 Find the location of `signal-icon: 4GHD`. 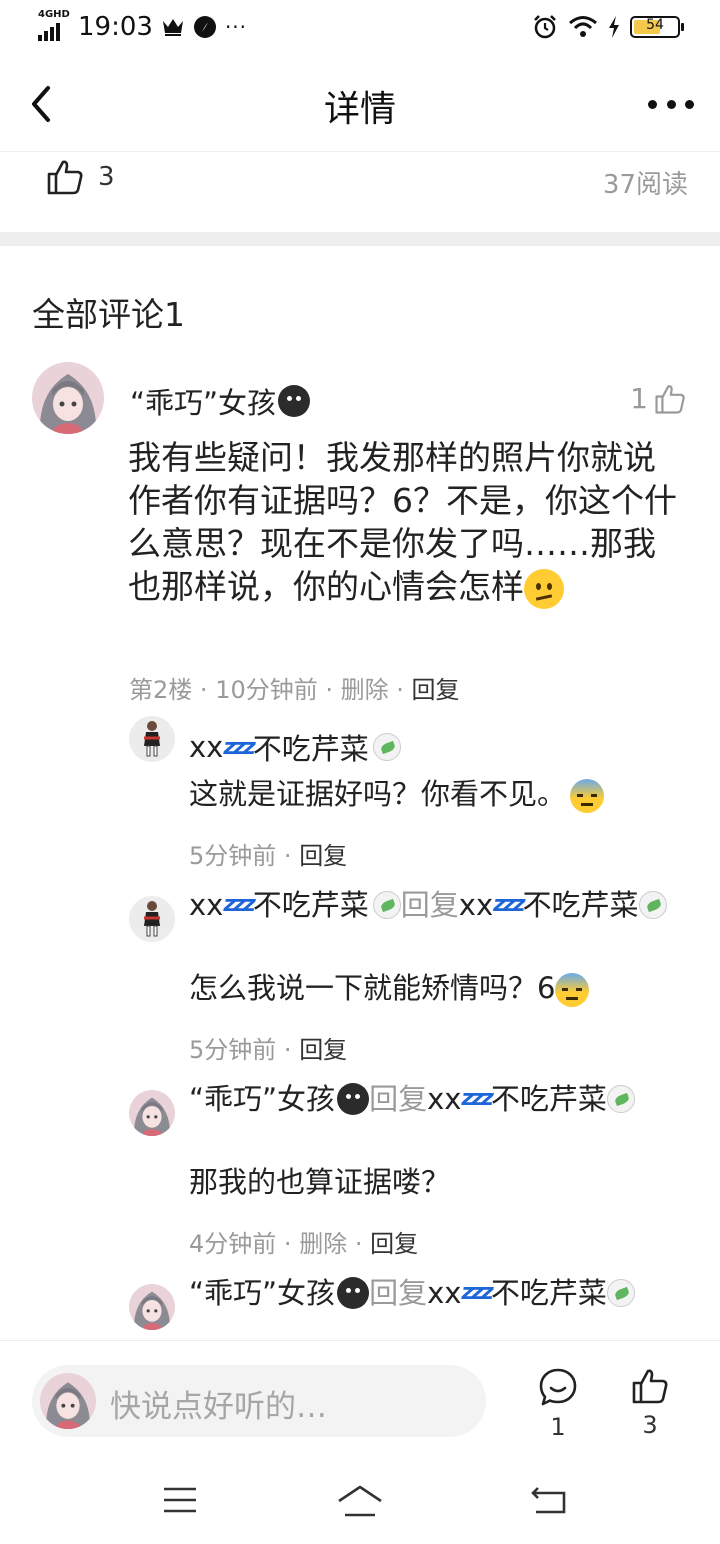

signal-icon: 4GHD is located at coordinates (54, 25).